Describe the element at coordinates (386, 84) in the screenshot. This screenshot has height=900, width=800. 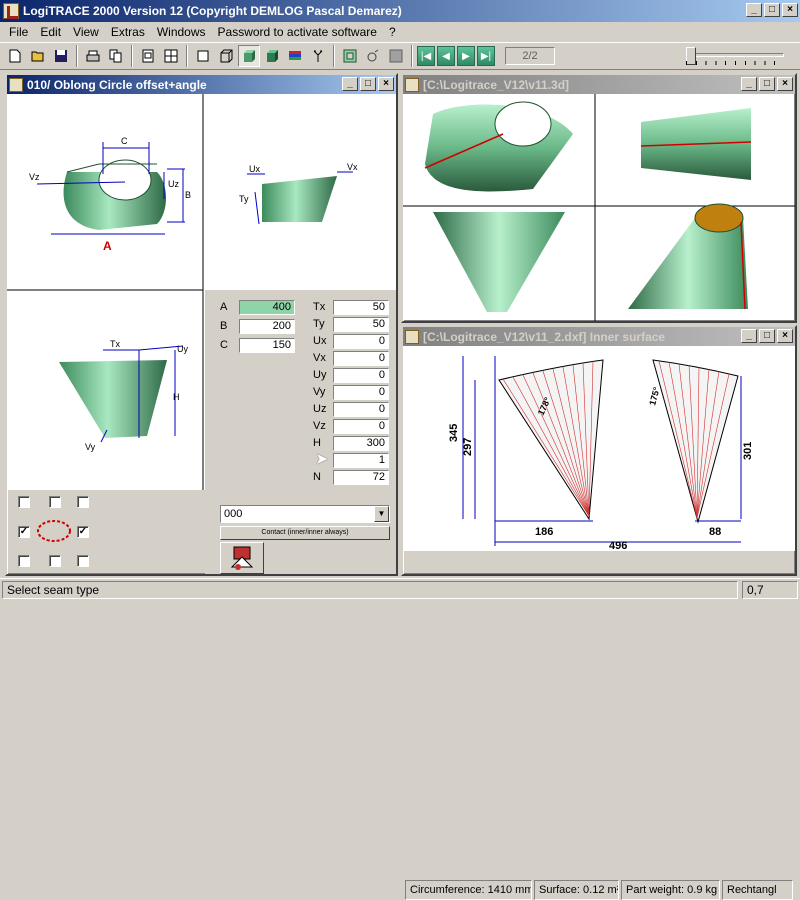
I see `win1-close-button: ×` at that location.